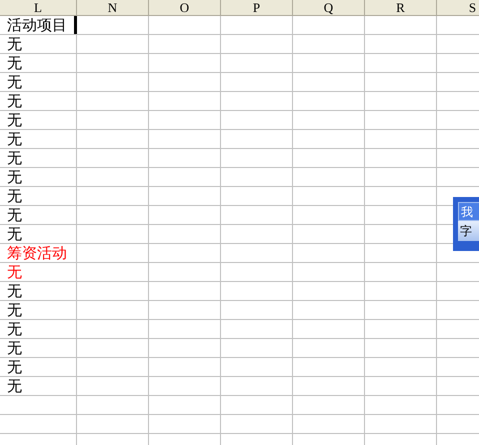 The height and width of the screenshot is (445, 479). Describe the element at coordinates (185, 7) in the screenshot. I see `column-header: O` at that location.